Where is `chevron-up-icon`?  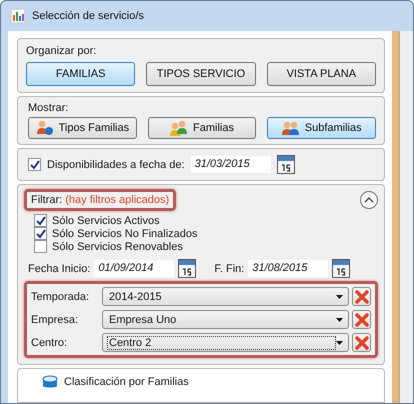 chevron-up-icon is located at coordinates (369, 200).